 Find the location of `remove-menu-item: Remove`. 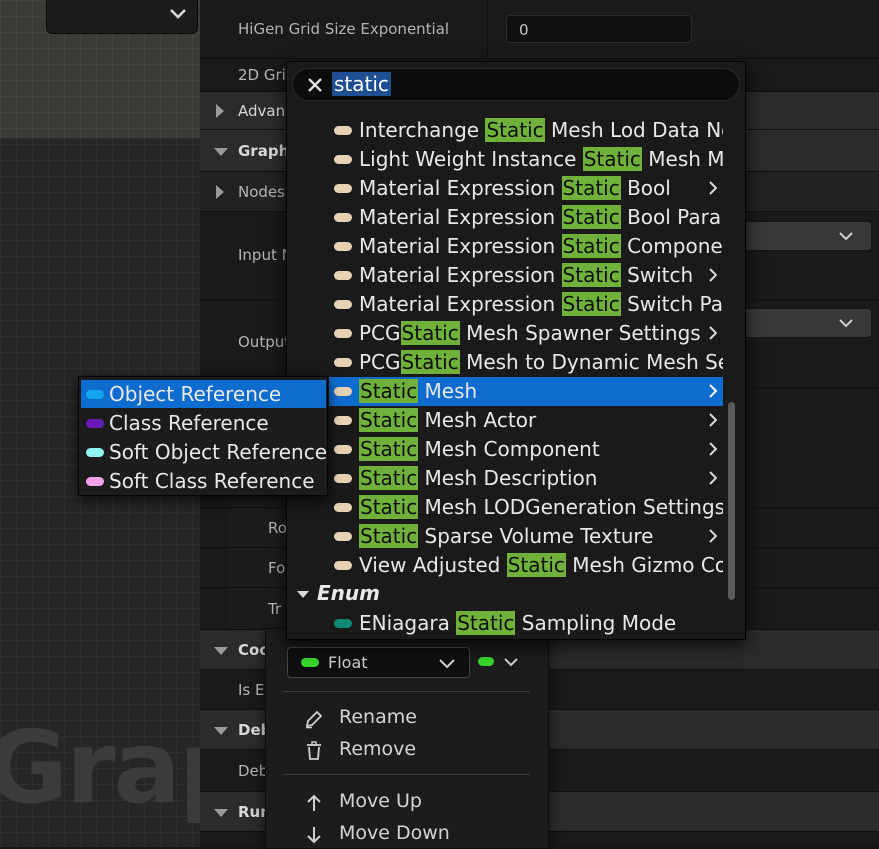

remove-menu-item: Remove is located at coordinates (414, 750).